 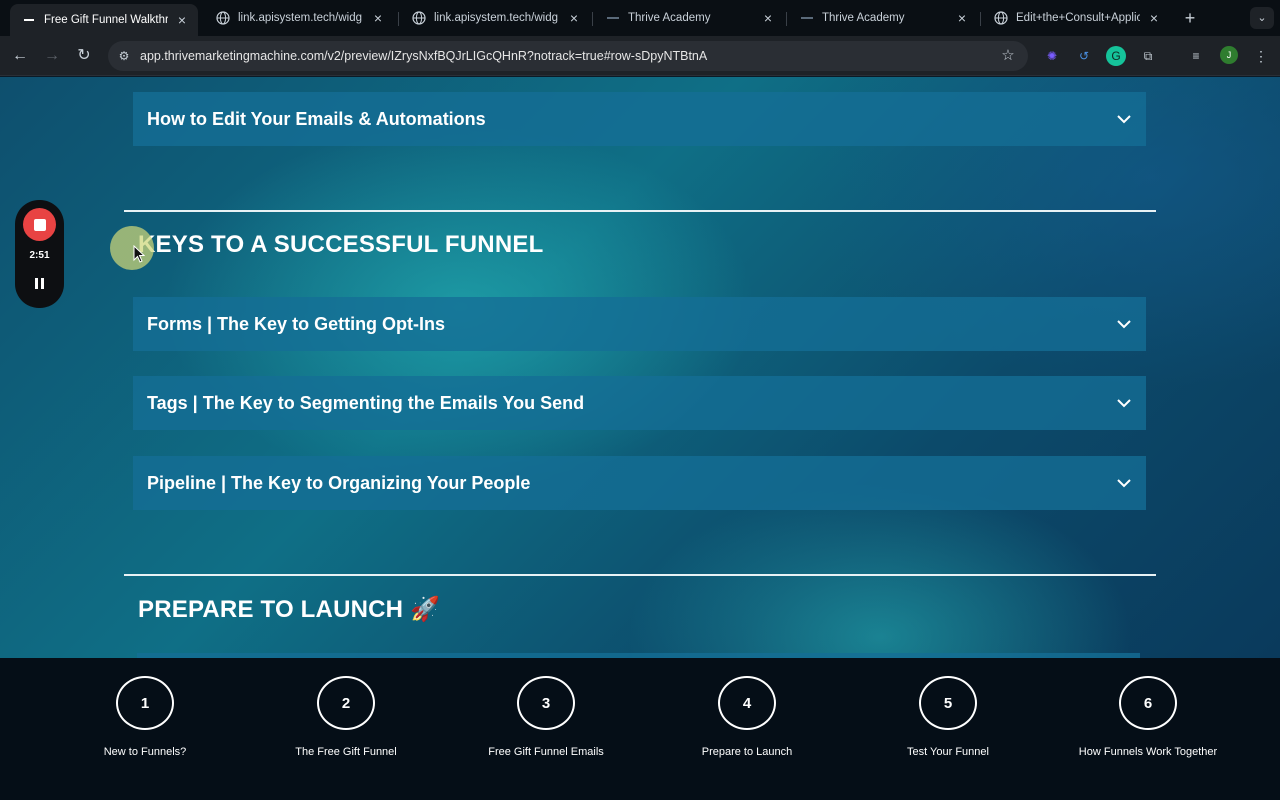 What do you see at coordinates (139, 254) in the screenshot?
I see `mouse-pointer-icon` at bounding box center [139, 254].